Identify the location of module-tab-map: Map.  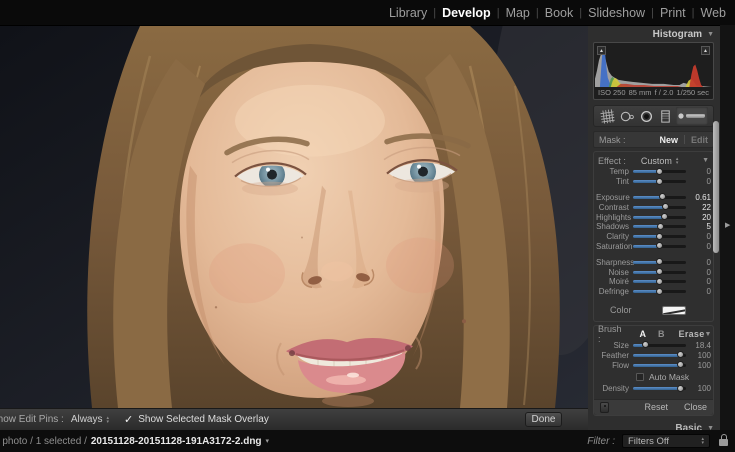
(518, 13).